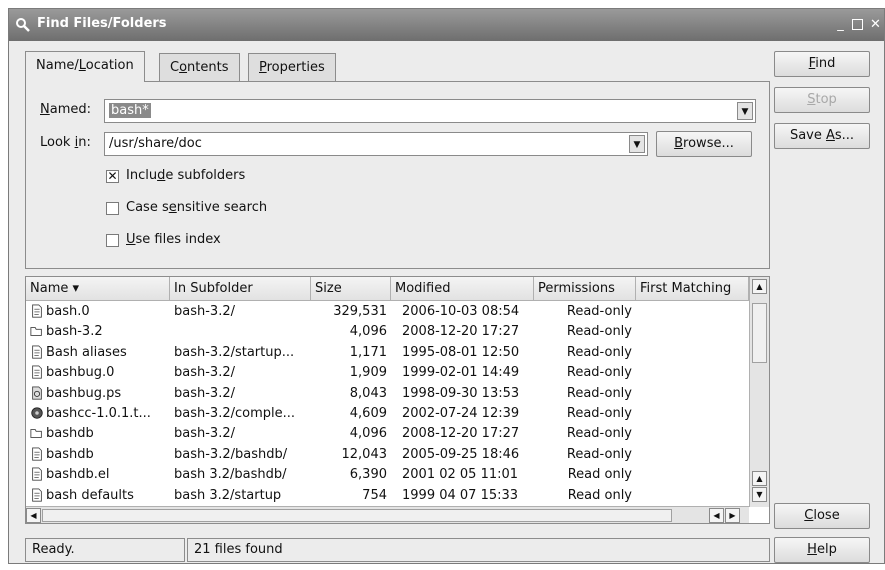 The height and width of the screenshot is (570, 885). I want to click on minimize-button: _, so click(840, 24).